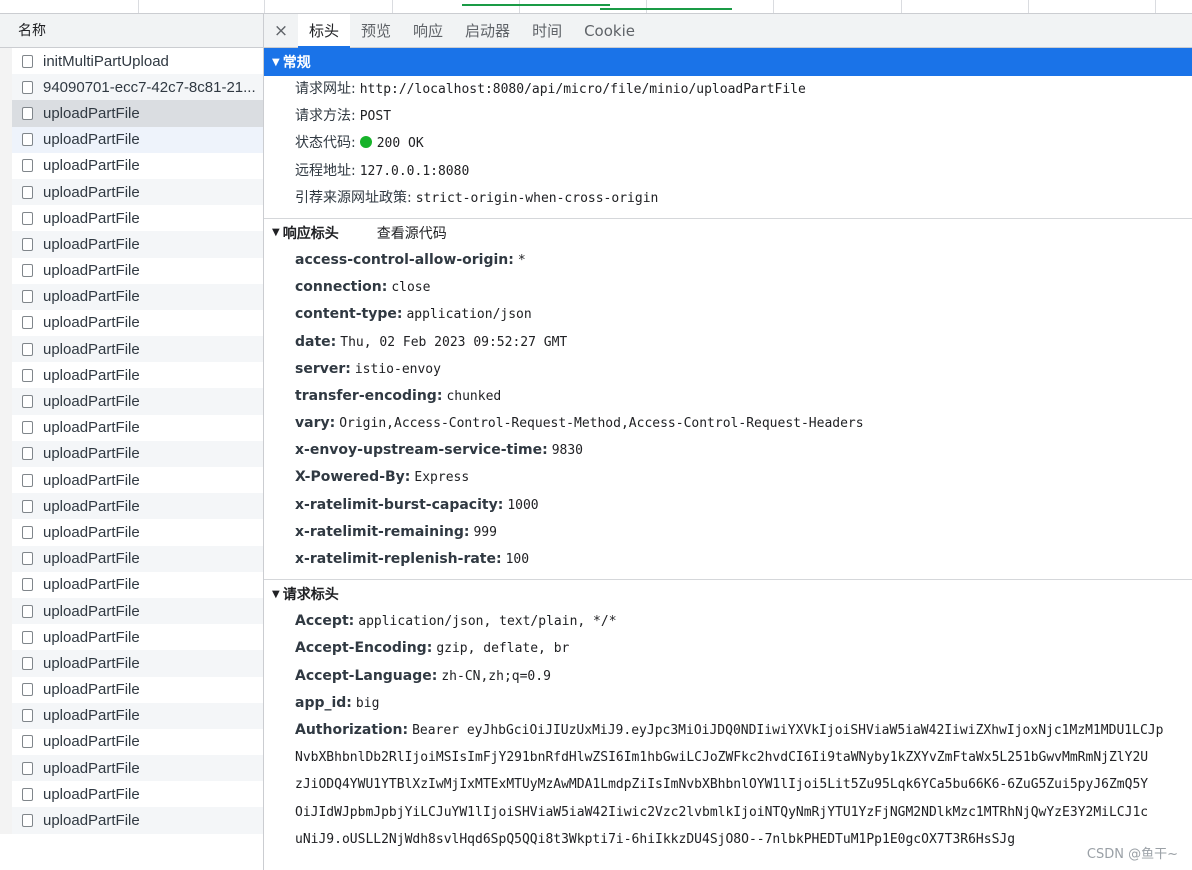 The image size is (1192, 870). What do you see at coordinates (367, 703) in the screenshot?
I see `header-value: big` at bounding box center [367, 703].